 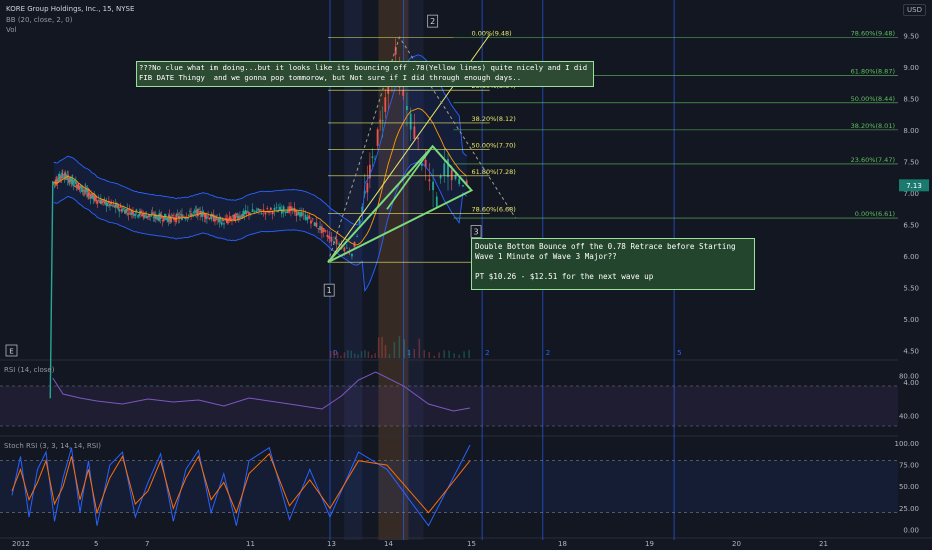 What do you see at coordinates (873, 99) in the screenshot?
I see `fib-extension-label: 50.00%(8.44)` at bounding box center [873, 99].